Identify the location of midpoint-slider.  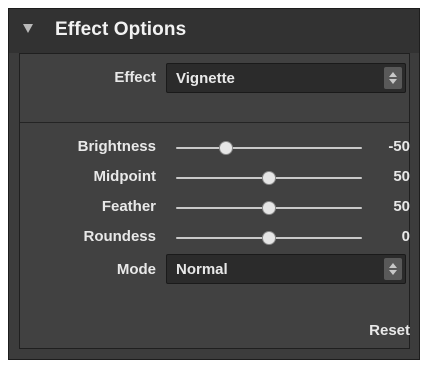
(269, 178).